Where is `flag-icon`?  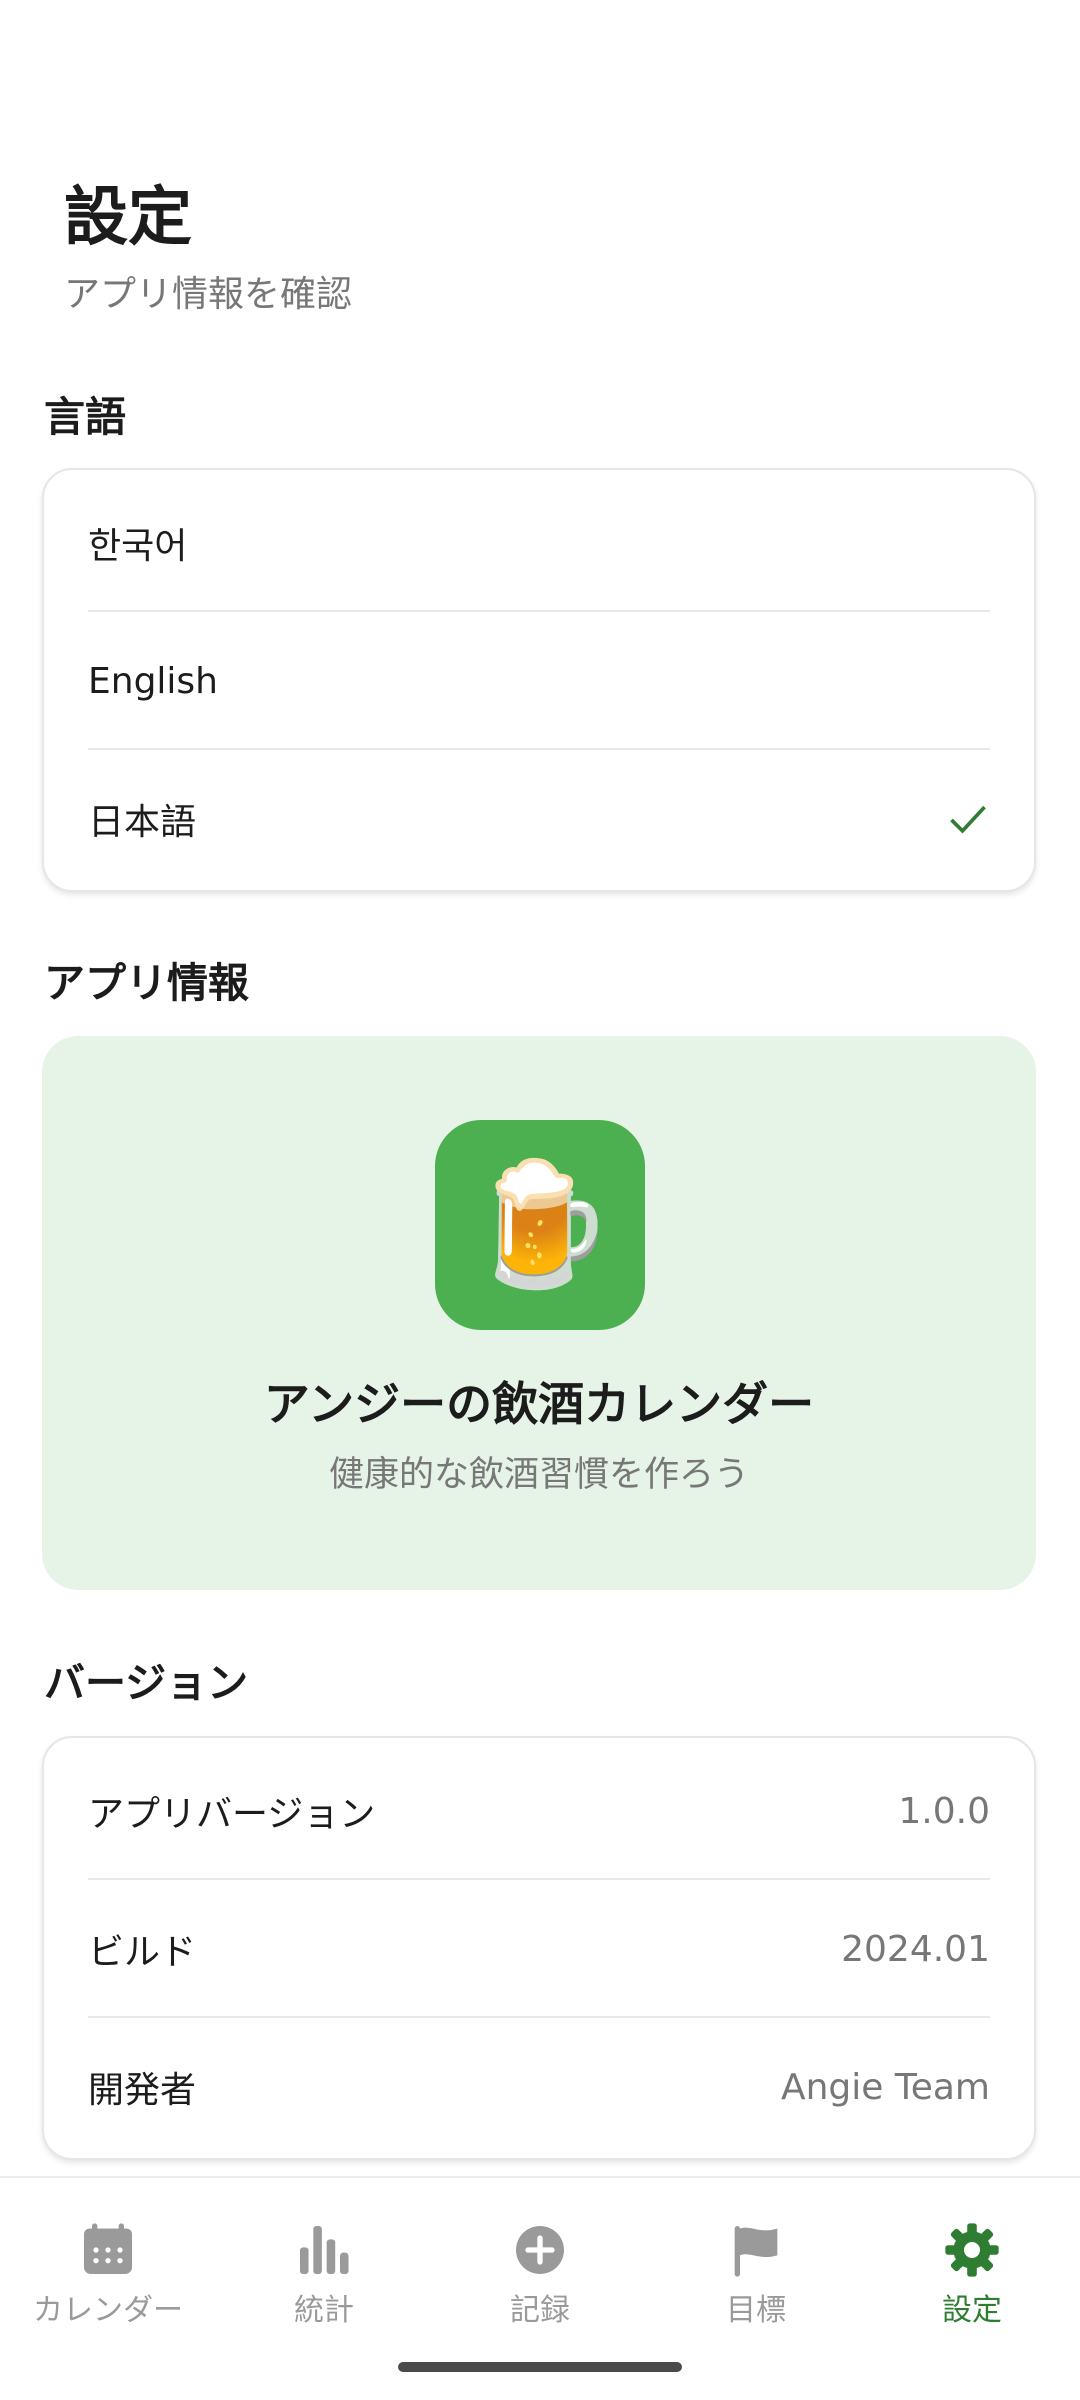 flag-icon is located at coordinates (756, 2251).